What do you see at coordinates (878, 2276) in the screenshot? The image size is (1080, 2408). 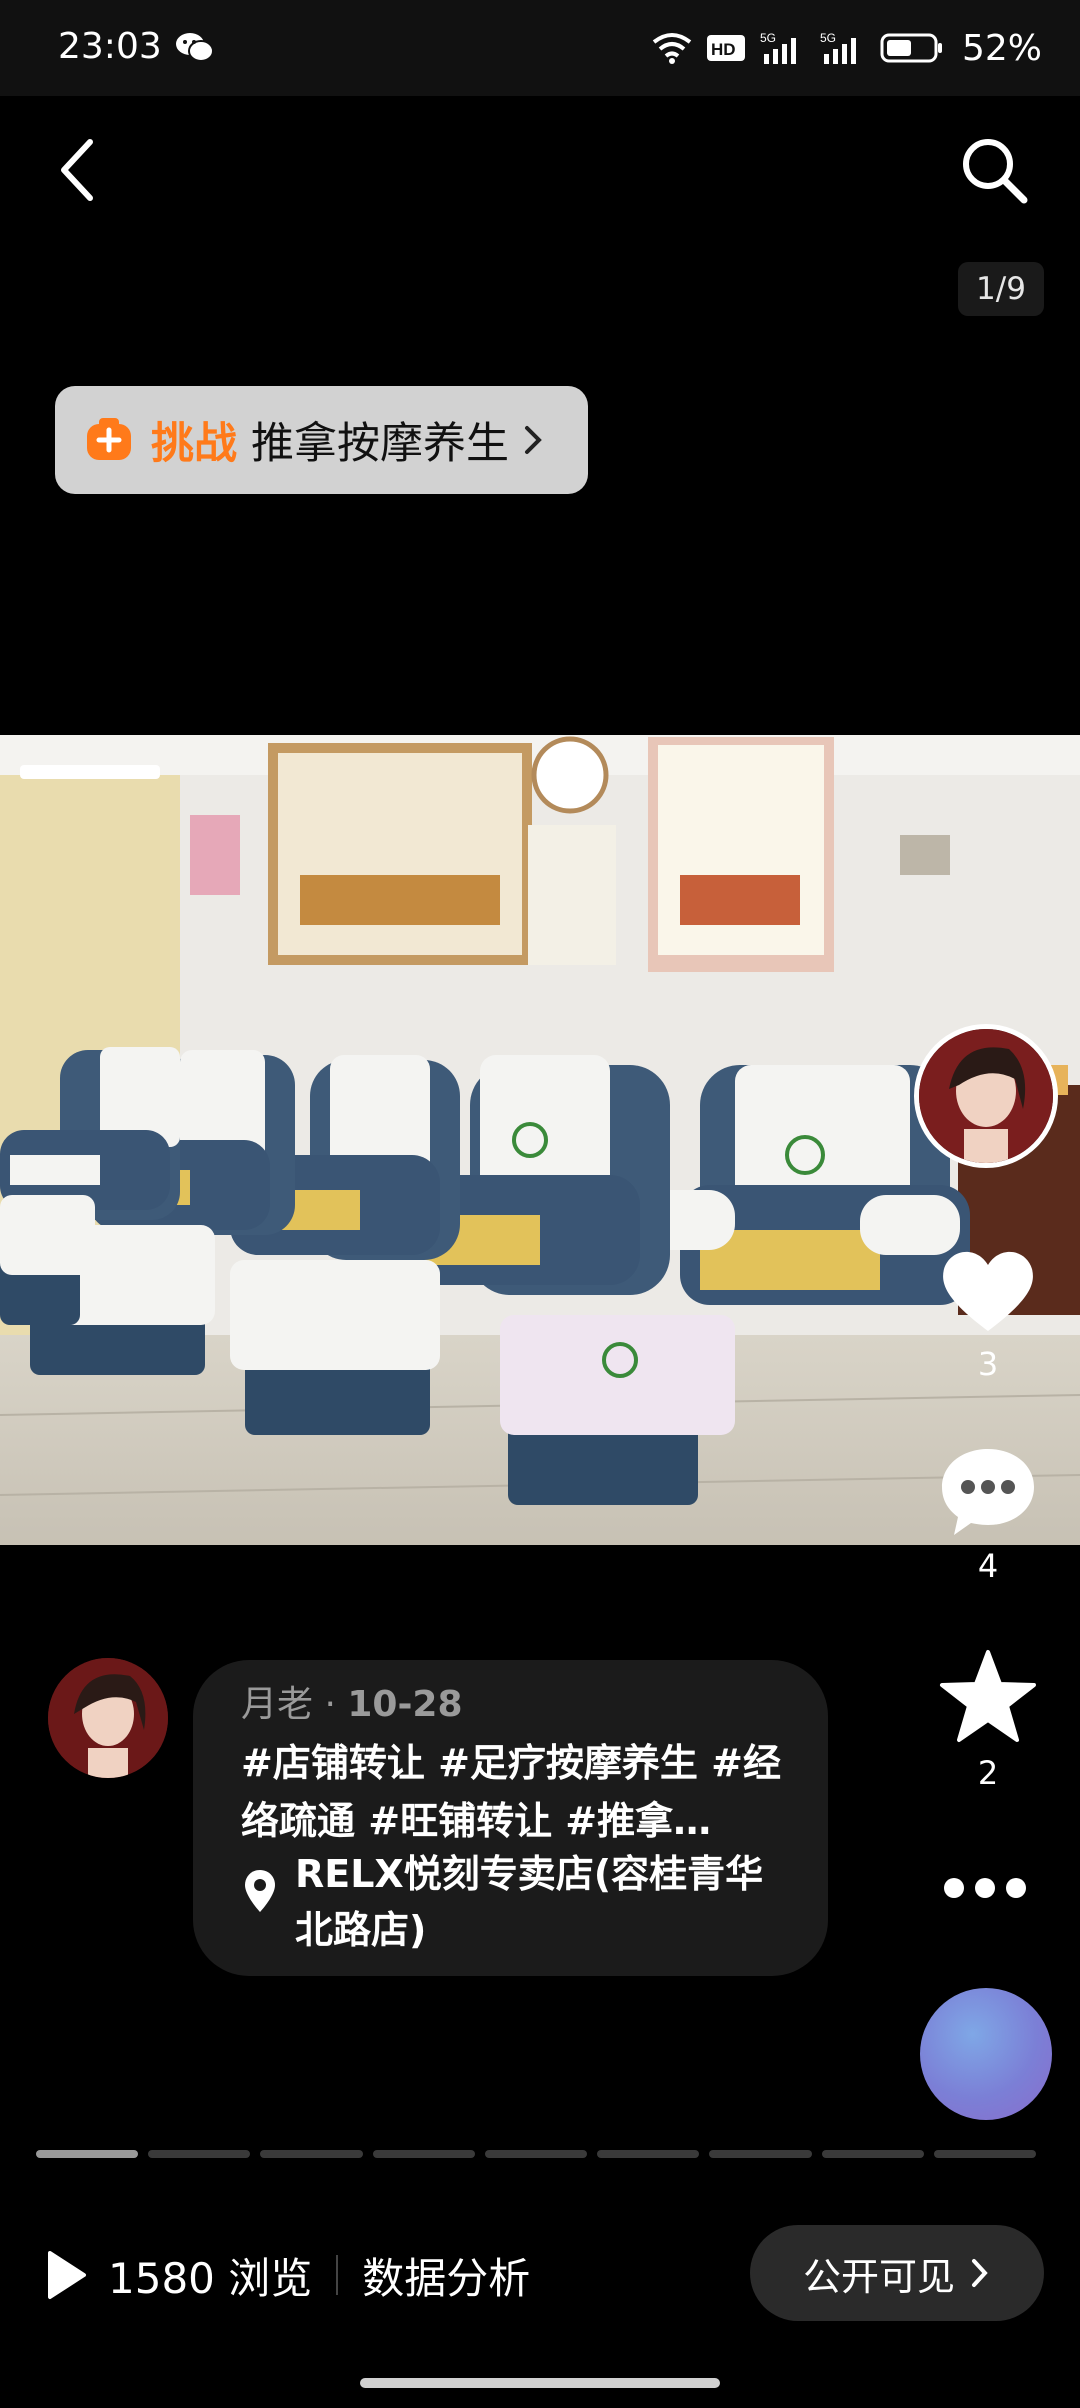 I see `visibility-label: 公开可见` at bounding box center [878, 2276].